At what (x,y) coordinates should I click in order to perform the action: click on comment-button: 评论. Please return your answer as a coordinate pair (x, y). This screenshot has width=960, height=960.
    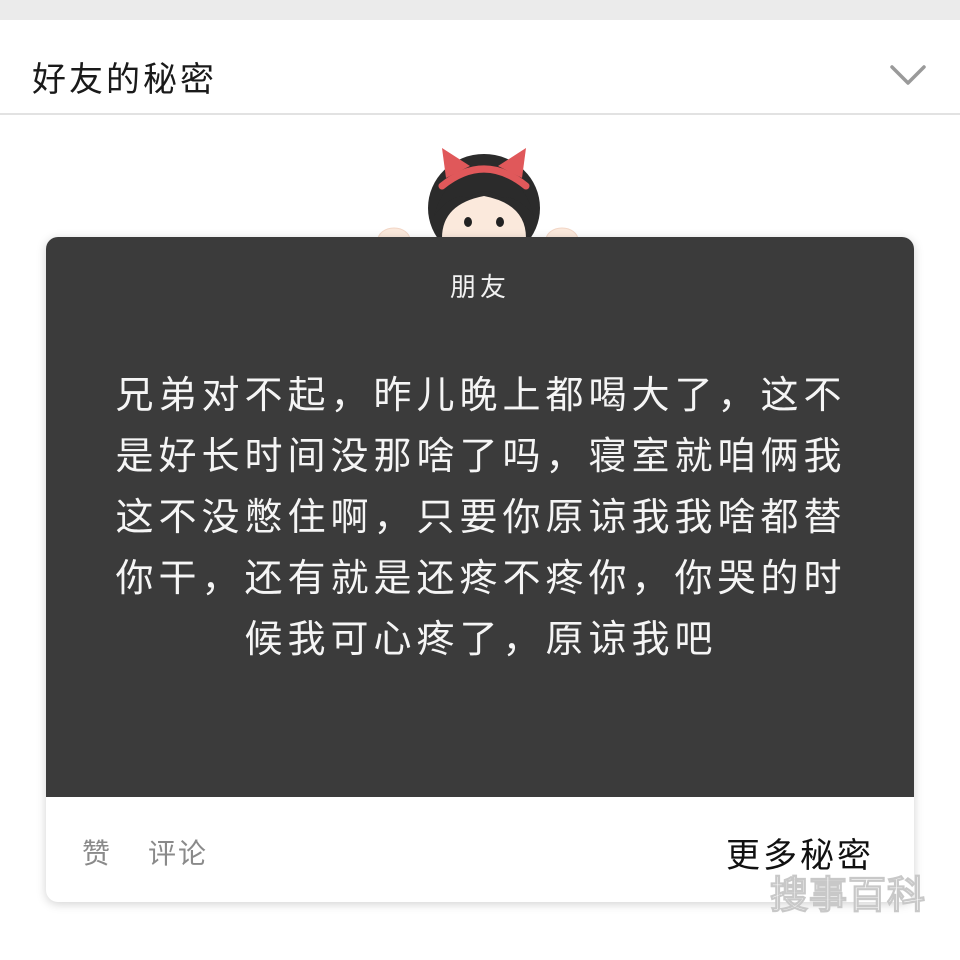
    Looking at the image, I should click on (178, 852).